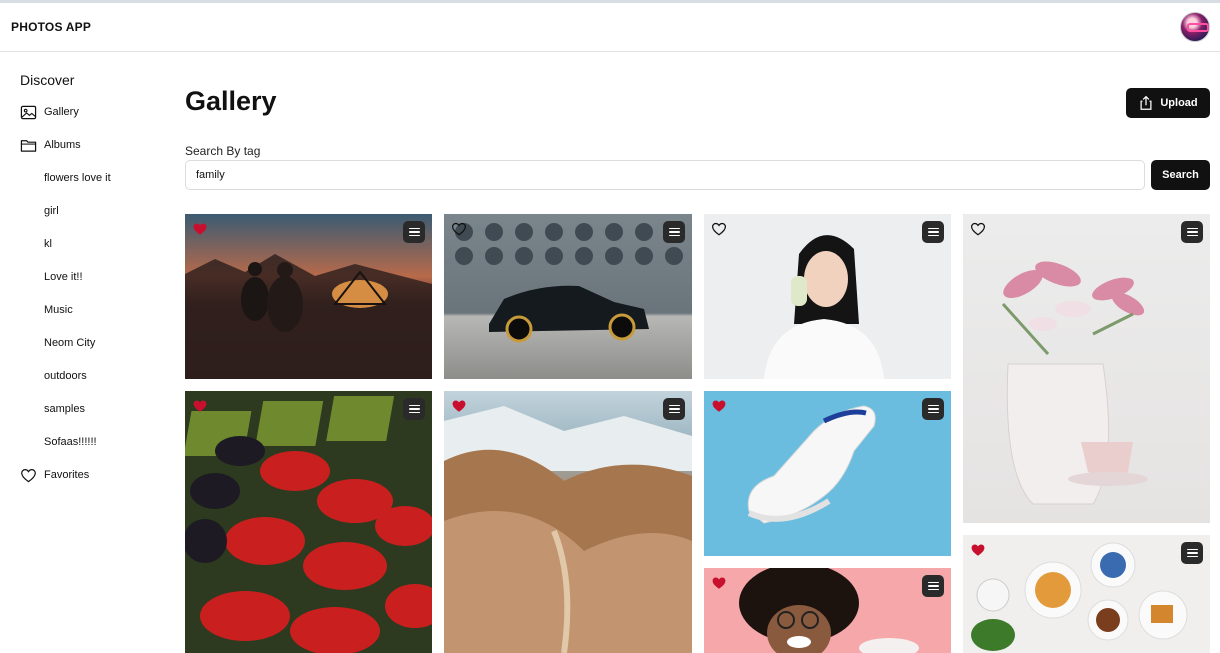 The height and width of the screenshot is (653, 1220). What do you see at coordinates (665, 175) in the screenshot?
I see `search-input` at bounding box center [665, 175].